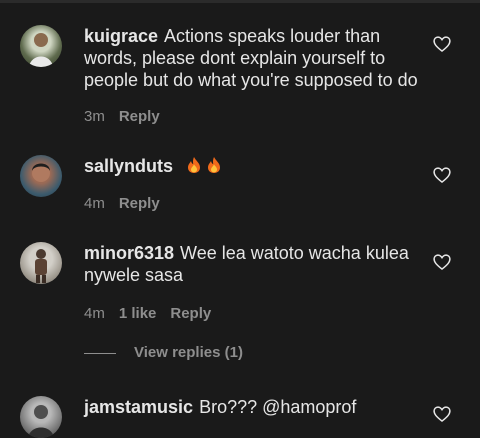 The image size is (480, 438). What do you see at coordinates (121, 36) in the screenshot?
I see `comment-username: kuigrace` at bounding box center [121, 36].